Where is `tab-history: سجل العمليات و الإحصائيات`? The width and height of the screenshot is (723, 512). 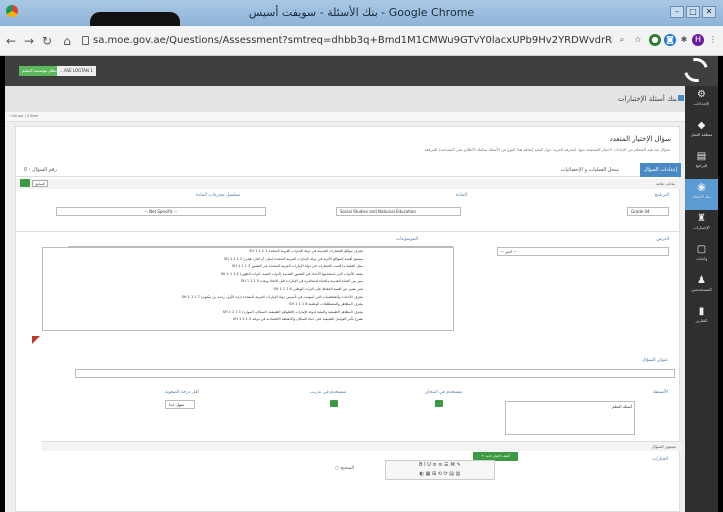
tab-history: سجل العمليات و الإحصائيات is located at coordinates (590, 170).